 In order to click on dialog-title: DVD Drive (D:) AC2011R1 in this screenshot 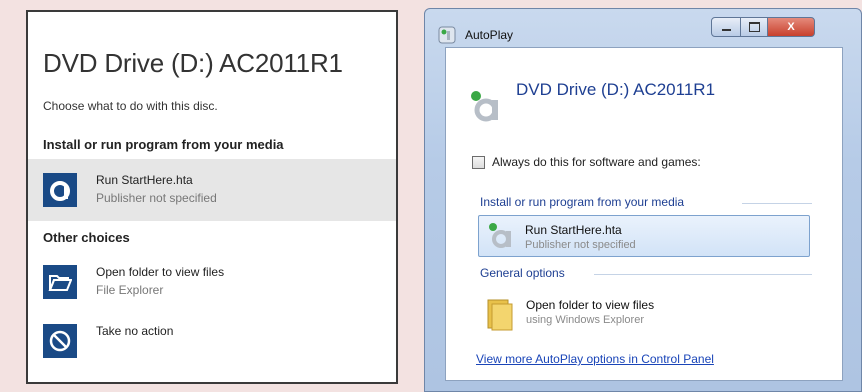, I will do `click(616, 89)`.